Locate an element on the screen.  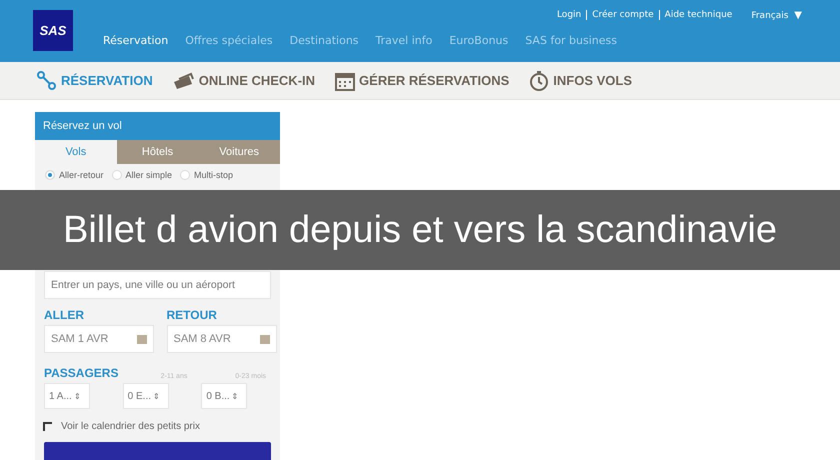
passenger-select: 0 B... ⇕ is located at coordinates (224, 396).